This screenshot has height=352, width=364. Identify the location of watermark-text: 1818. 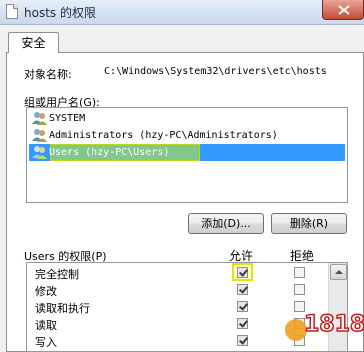
(334, 324).